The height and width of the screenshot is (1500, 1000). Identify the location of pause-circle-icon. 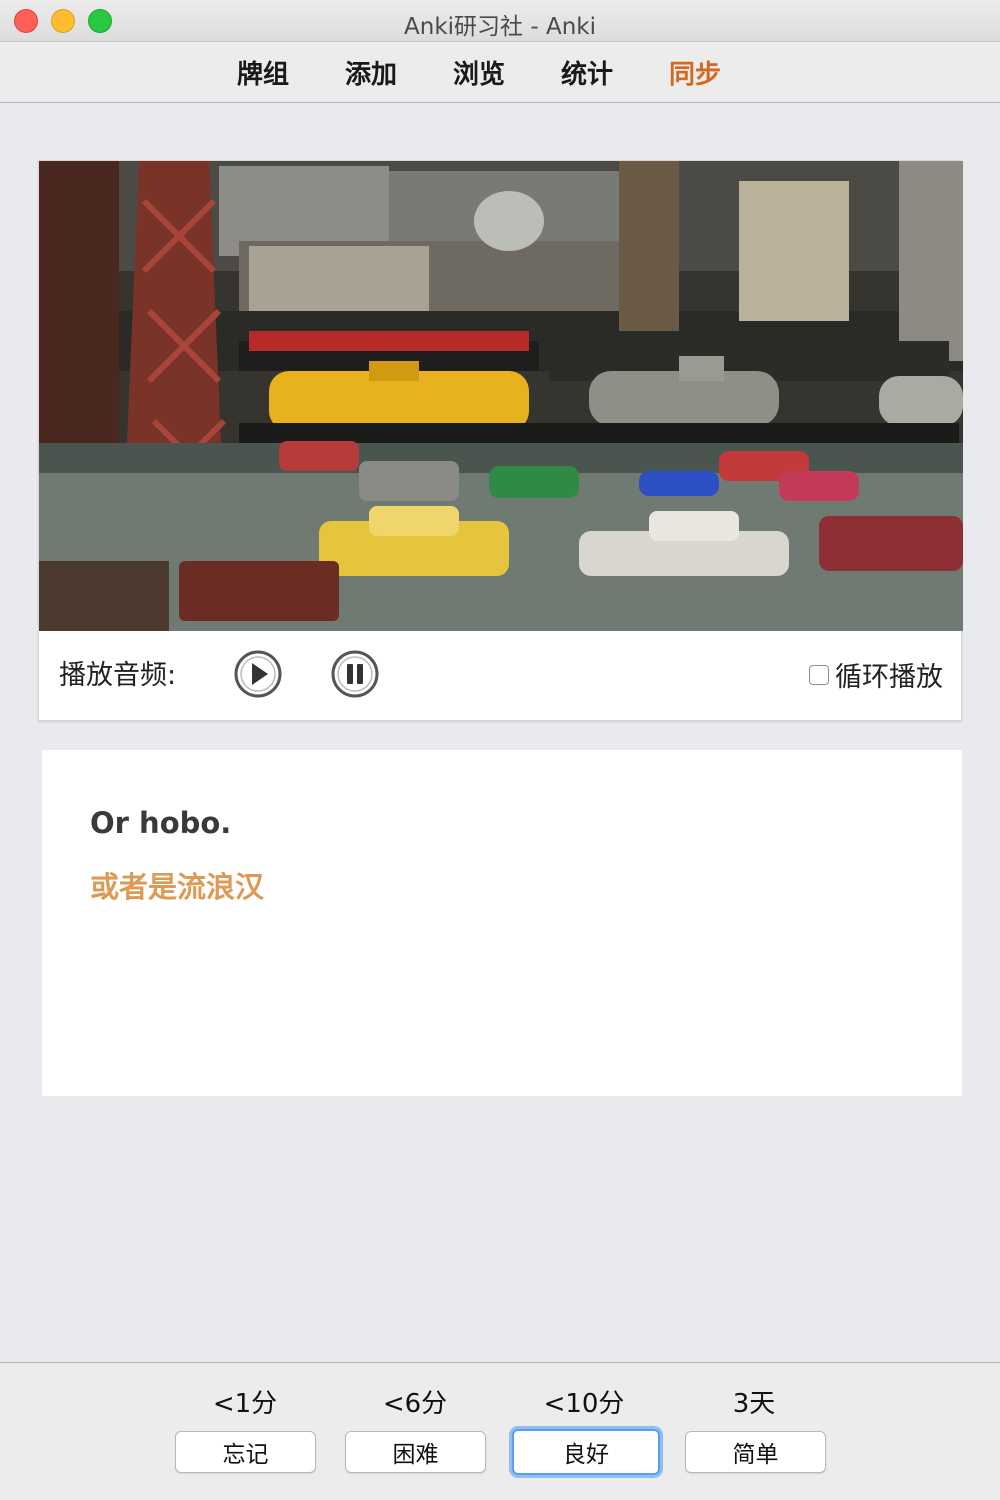
(355, 674).